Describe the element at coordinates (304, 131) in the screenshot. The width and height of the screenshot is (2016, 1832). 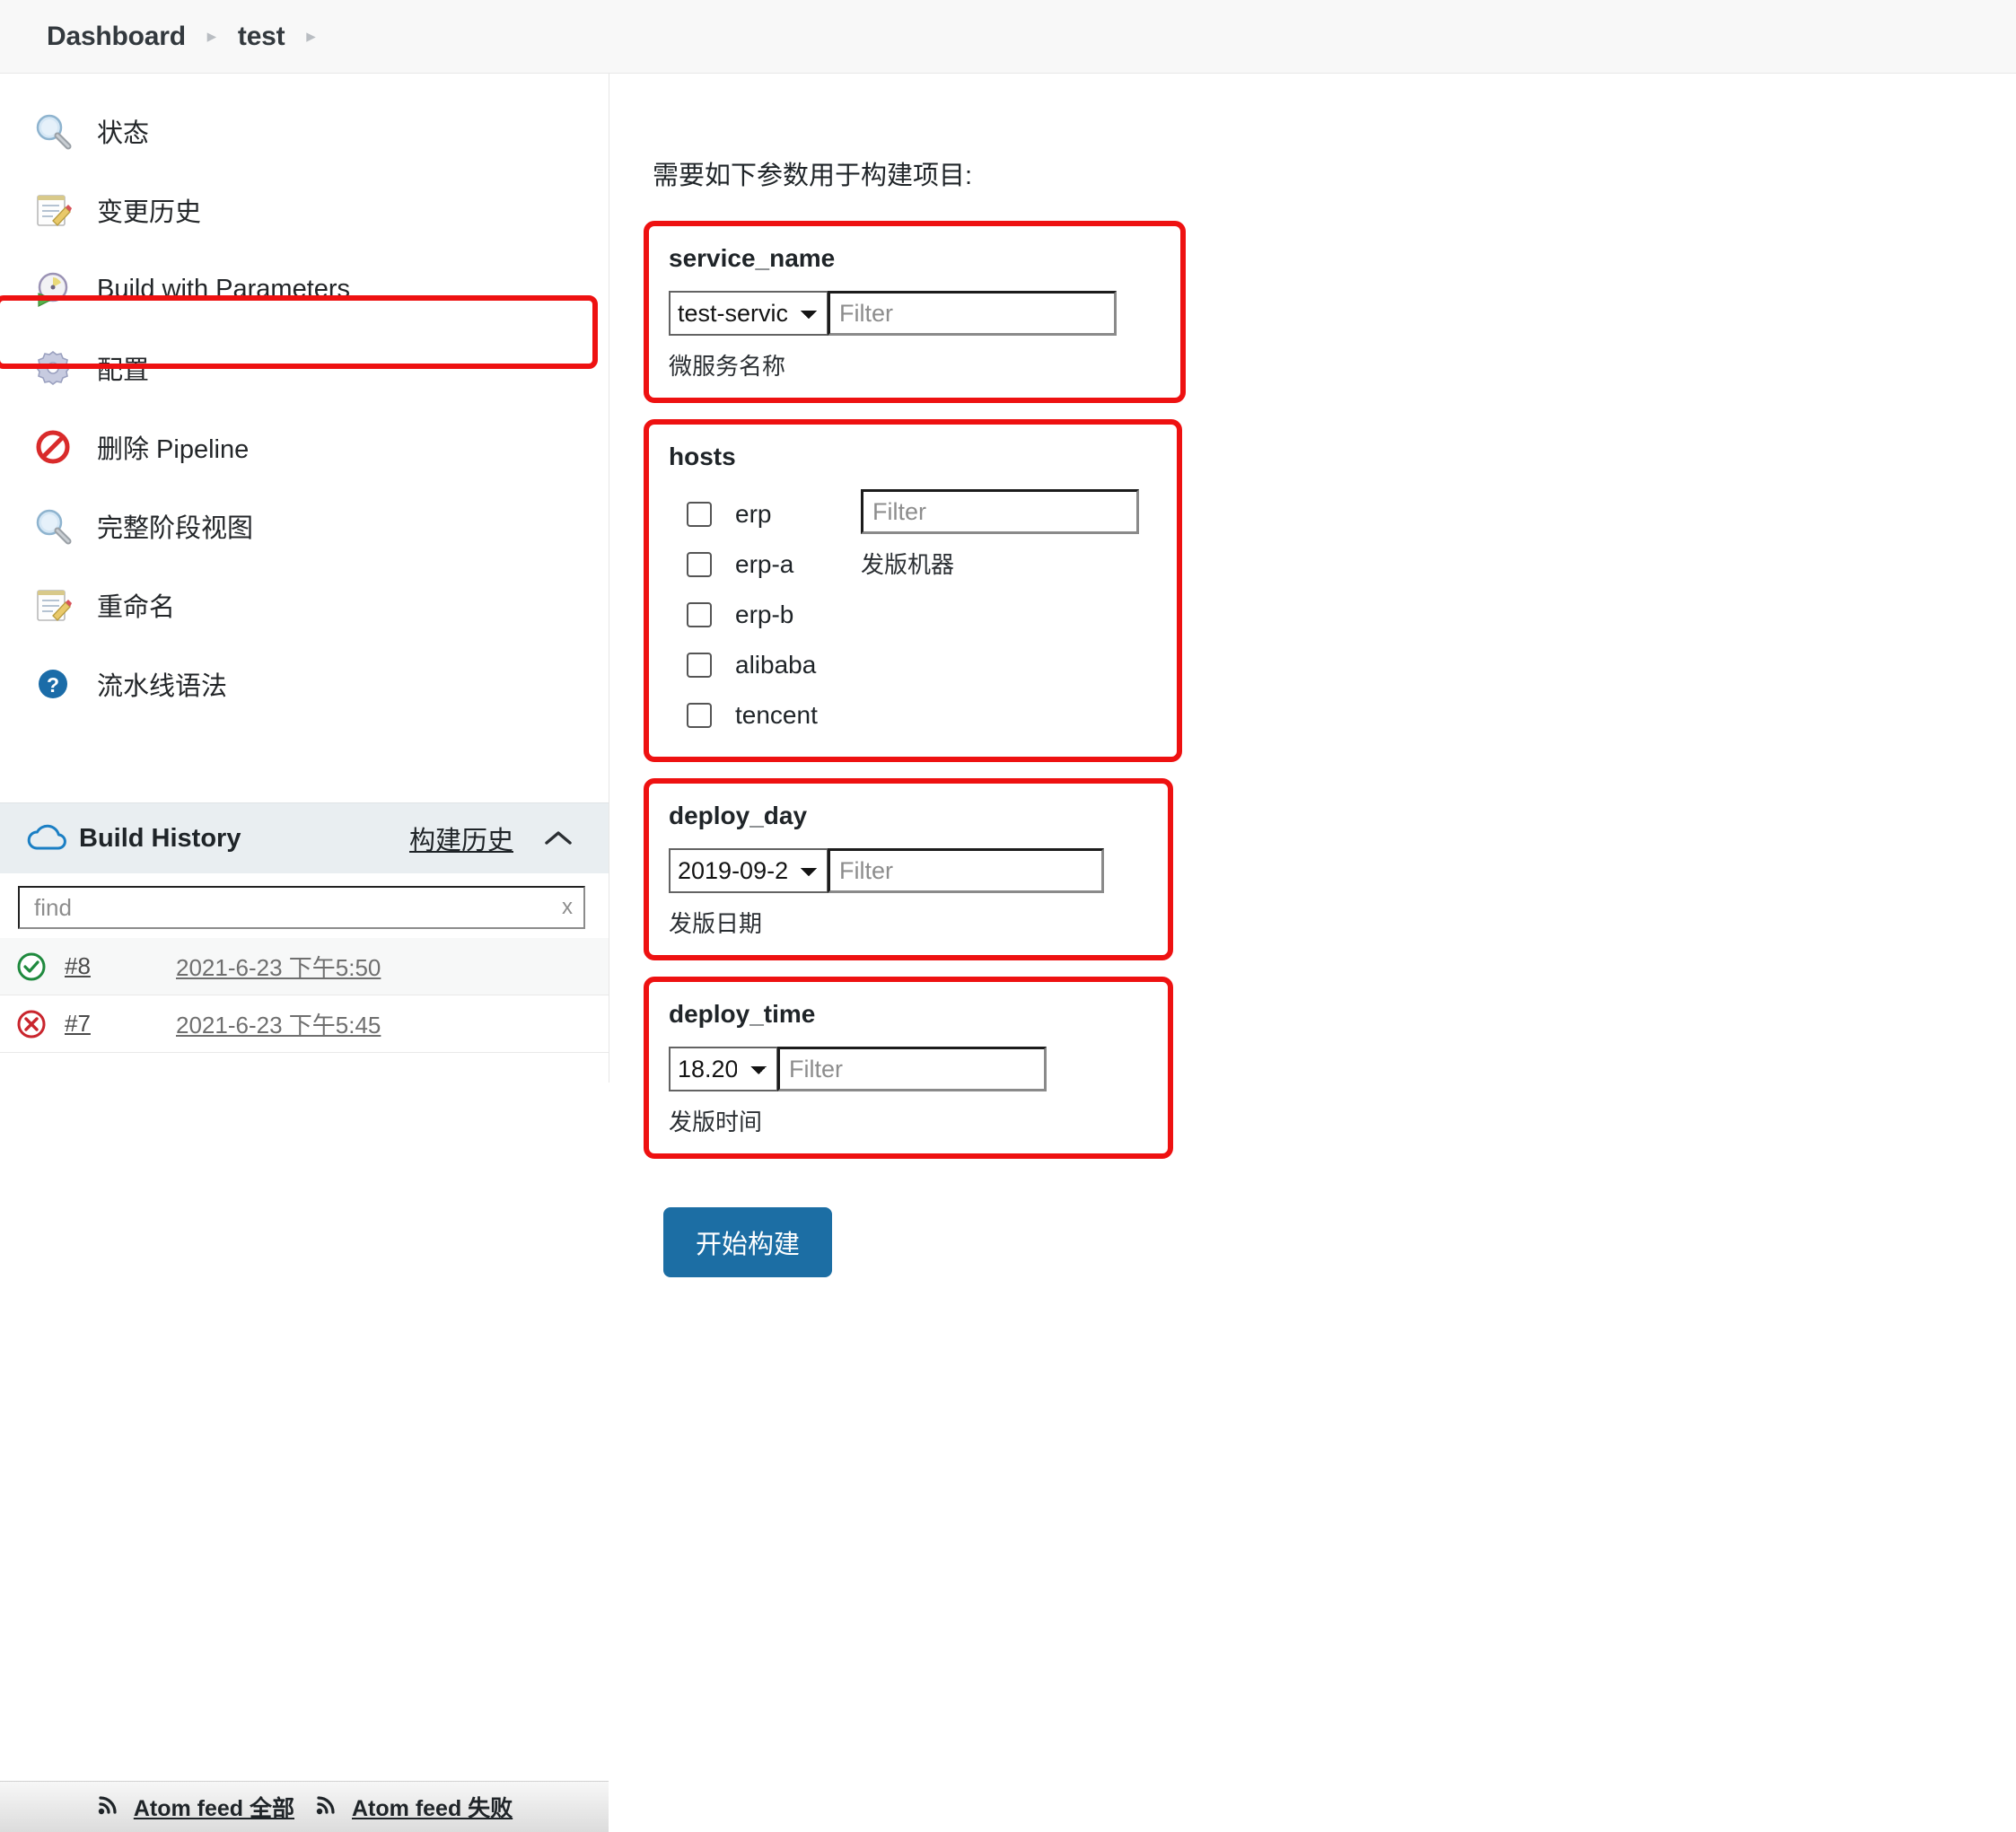
I see `sidebar-item-status: 状态` at that location.